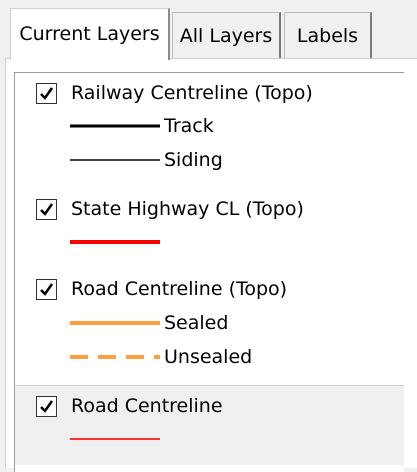 The image size is (417, 472). I want to click on legend-item-track: Track, so click(142, 126).